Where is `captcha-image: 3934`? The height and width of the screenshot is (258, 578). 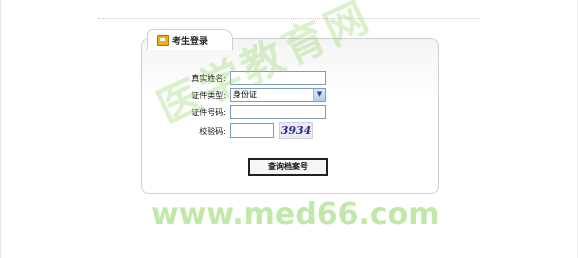 captcha-image: 3934 is located at coordinates (296, 130).